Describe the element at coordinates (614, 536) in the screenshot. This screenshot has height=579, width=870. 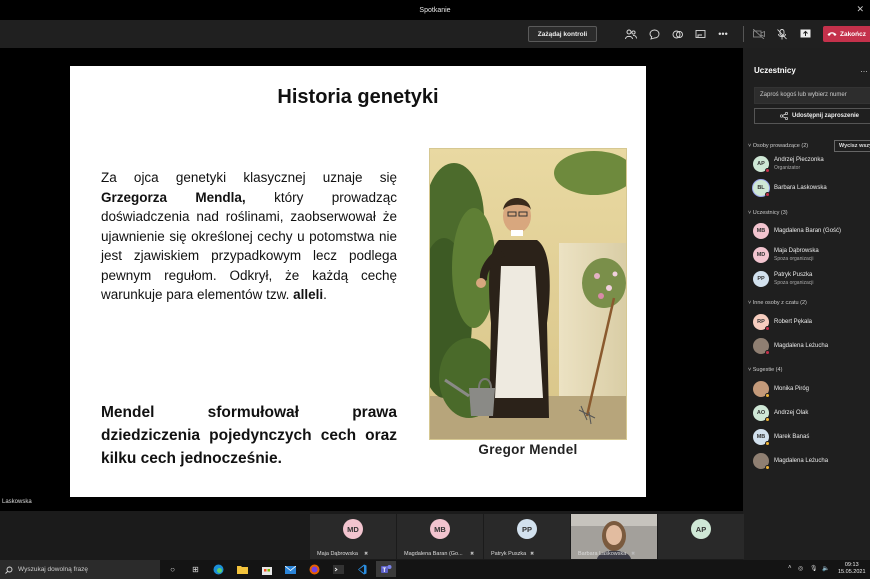
I see `gallery-tile-video: Barbara Laskowska ✖` at that location.